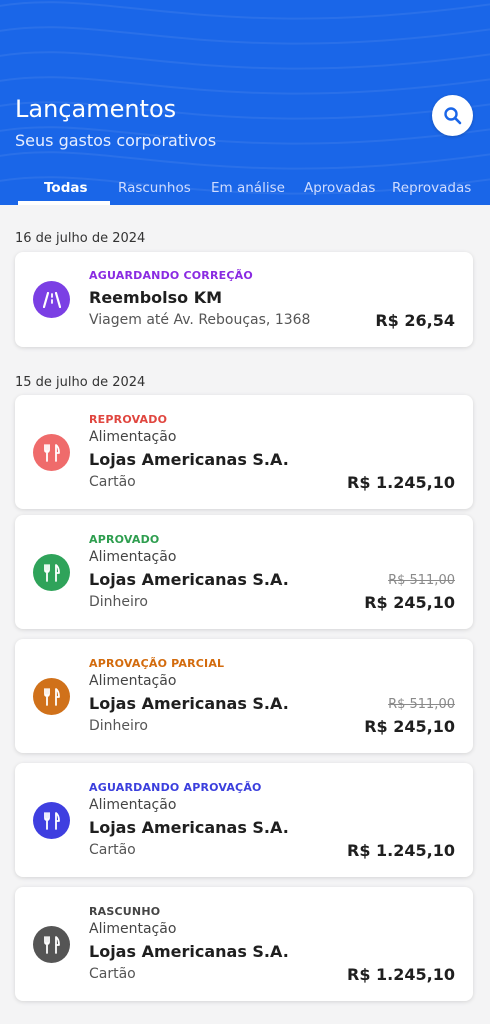 This screenshot has width=490, height=1024. What do you see at coordinates (157, 663) in the screenshot?
I see `status-badge: APROVAÇÃO PARCIAL` at bounding box center [157, 663].